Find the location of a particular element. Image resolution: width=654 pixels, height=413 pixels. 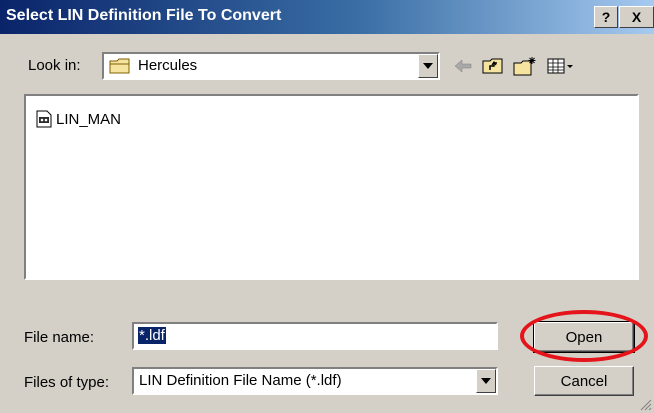

resize-grip-icon is located at coordinates (645, 404).